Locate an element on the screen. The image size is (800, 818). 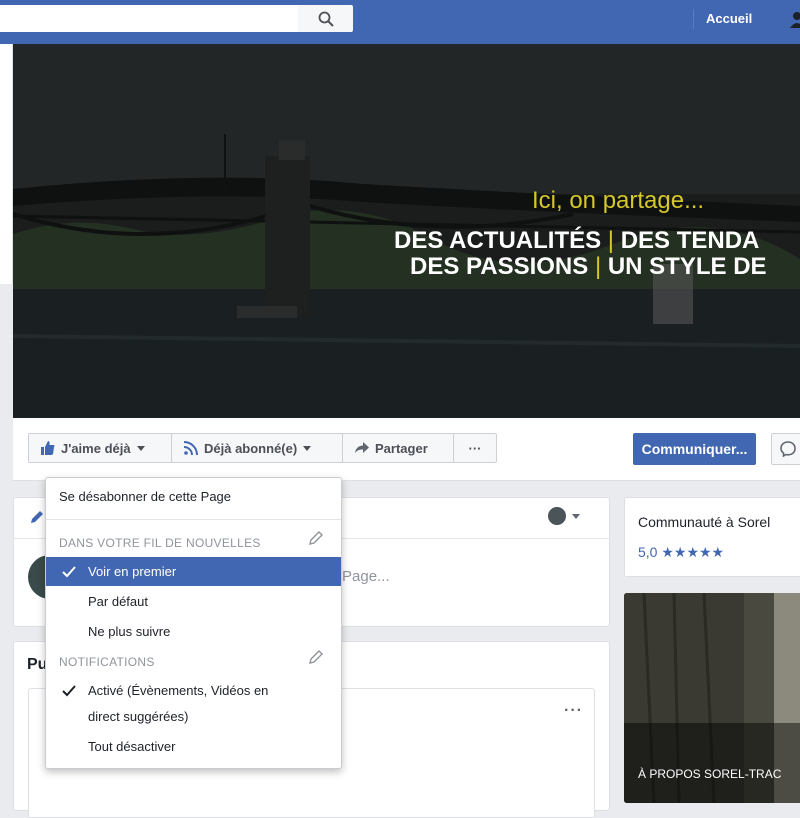
pencil-icon is located at coordinates (37, 519).